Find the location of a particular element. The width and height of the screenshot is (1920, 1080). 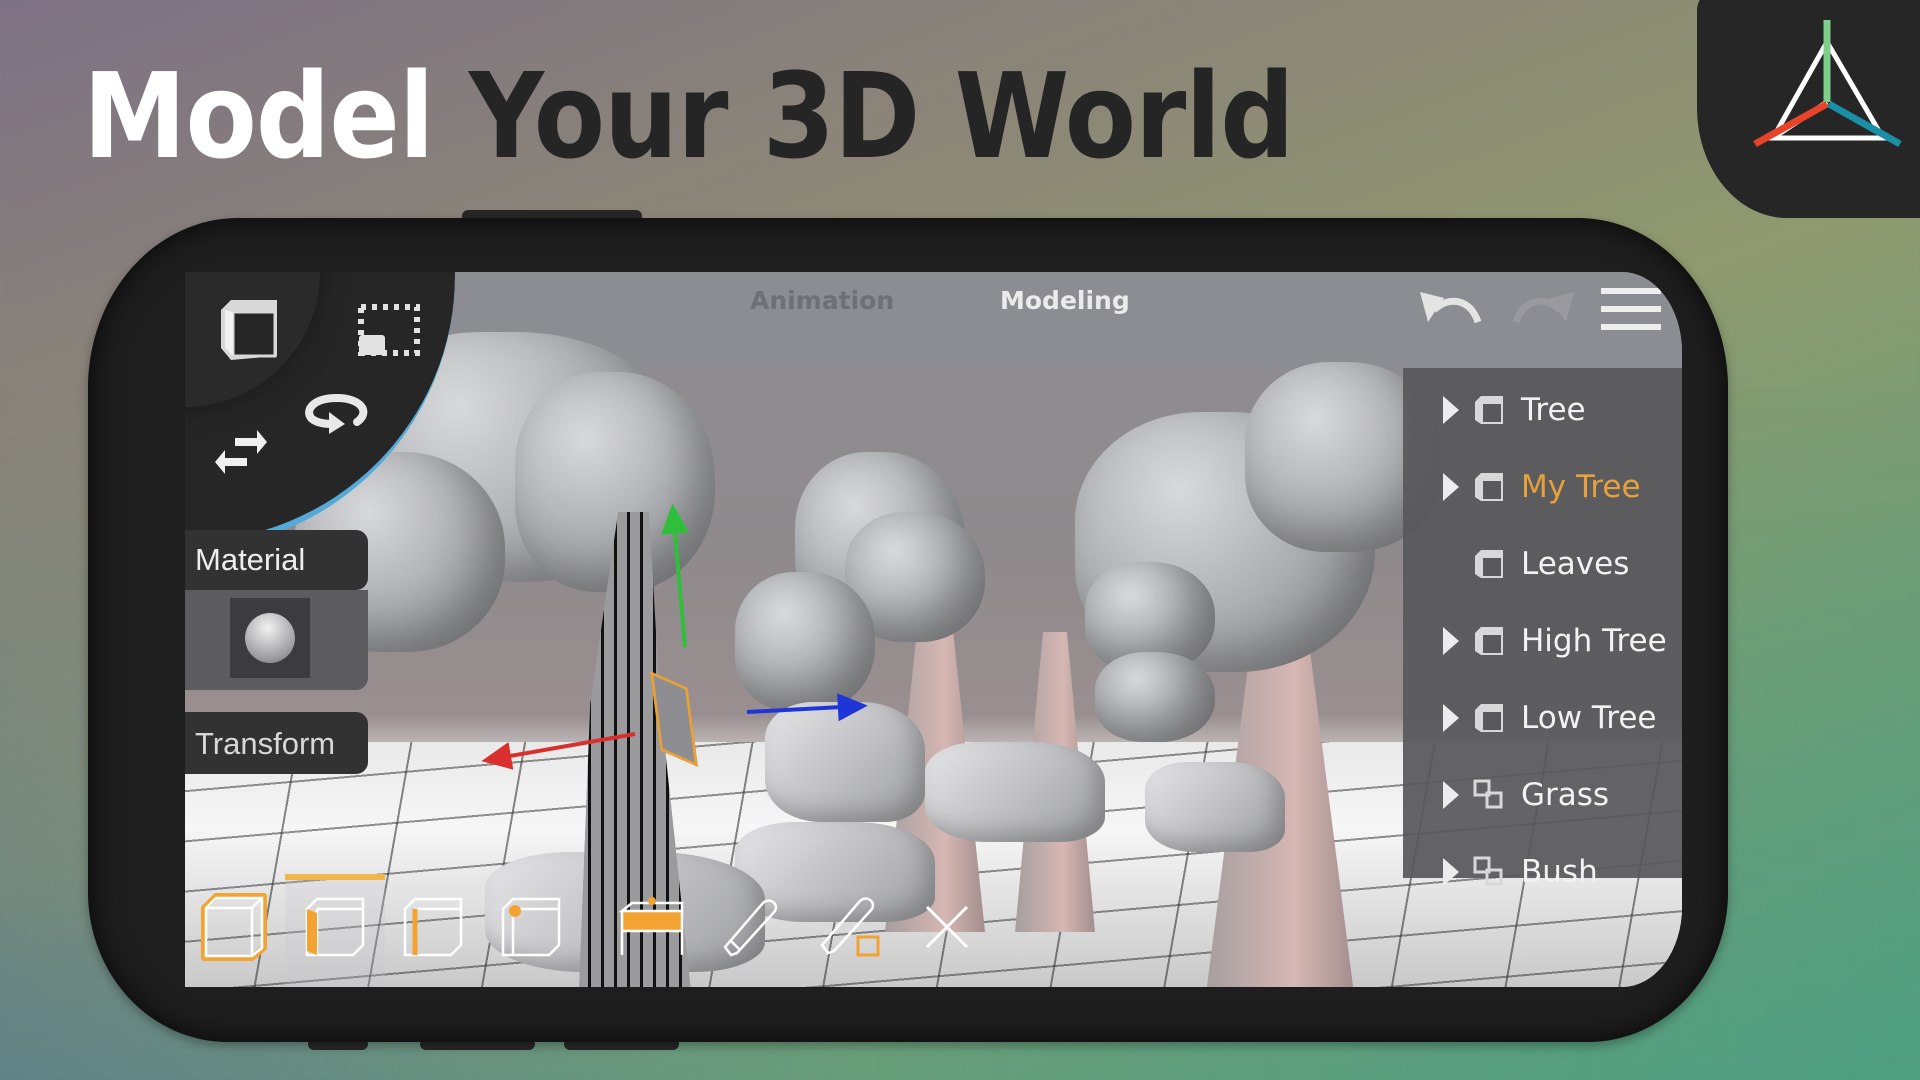

extrude-button is located at coordinates (653, 927).